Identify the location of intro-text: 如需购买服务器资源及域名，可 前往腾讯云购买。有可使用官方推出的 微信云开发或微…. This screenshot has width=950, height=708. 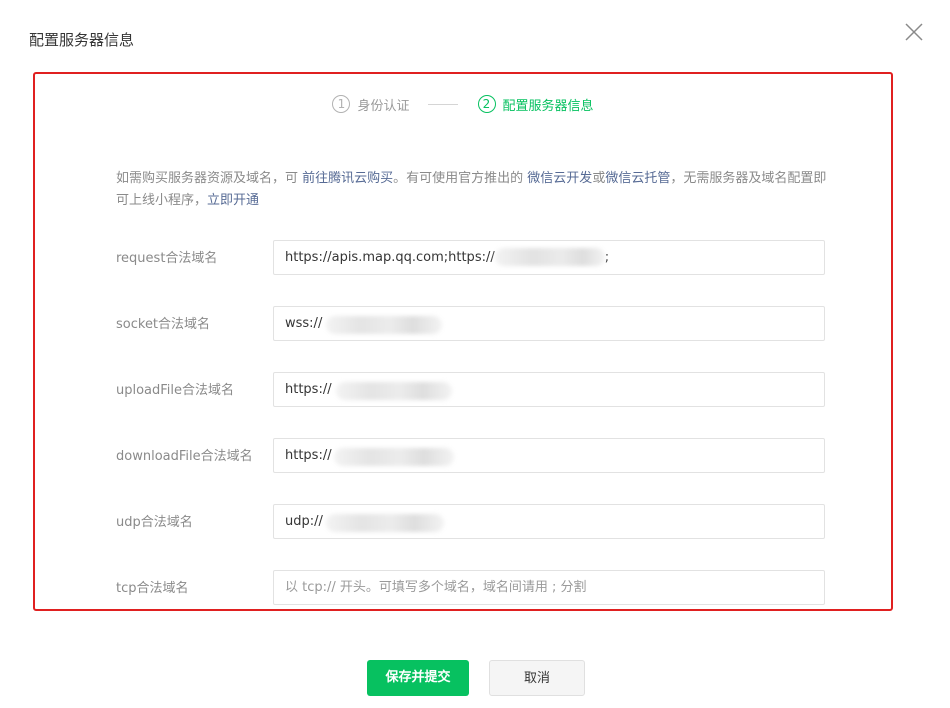
(476, 190).